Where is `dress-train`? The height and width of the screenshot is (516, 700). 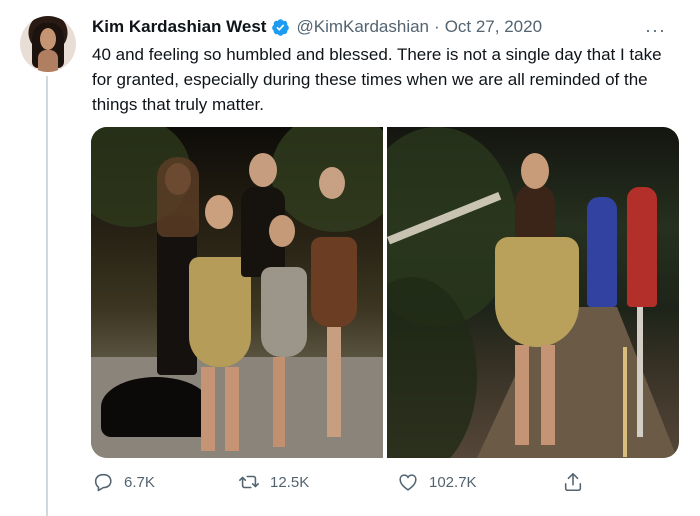
dress-train is located at coordinates (156, 407).